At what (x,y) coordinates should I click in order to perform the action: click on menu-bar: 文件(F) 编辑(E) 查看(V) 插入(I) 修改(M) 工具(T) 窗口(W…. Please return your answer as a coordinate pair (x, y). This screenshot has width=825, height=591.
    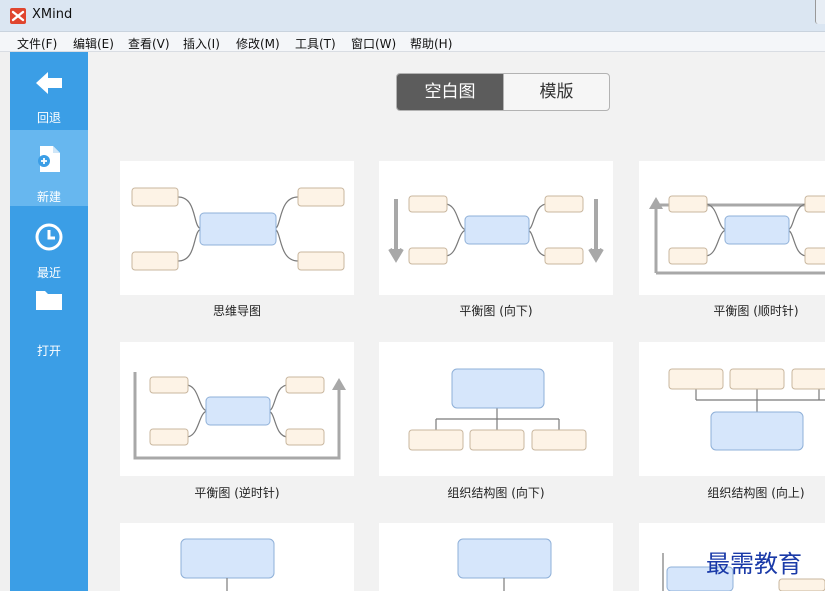
    Looking at the image, I should click on (412, 42).